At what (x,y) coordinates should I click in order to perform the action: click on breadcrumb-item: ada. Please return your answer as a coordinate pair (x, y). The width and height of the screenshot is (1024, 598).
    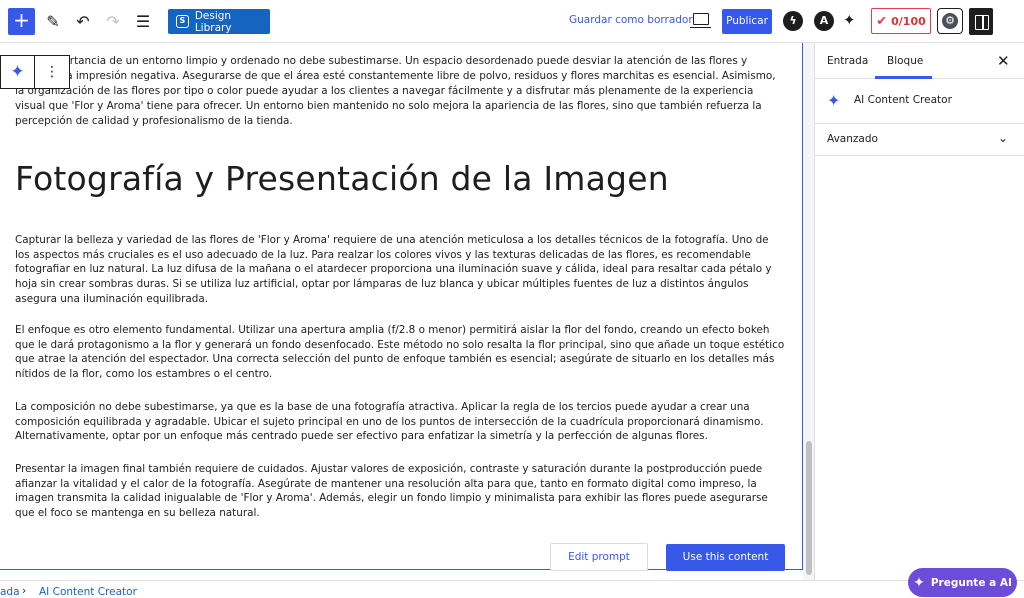
    Looking at the image, I should click on (10, 592).